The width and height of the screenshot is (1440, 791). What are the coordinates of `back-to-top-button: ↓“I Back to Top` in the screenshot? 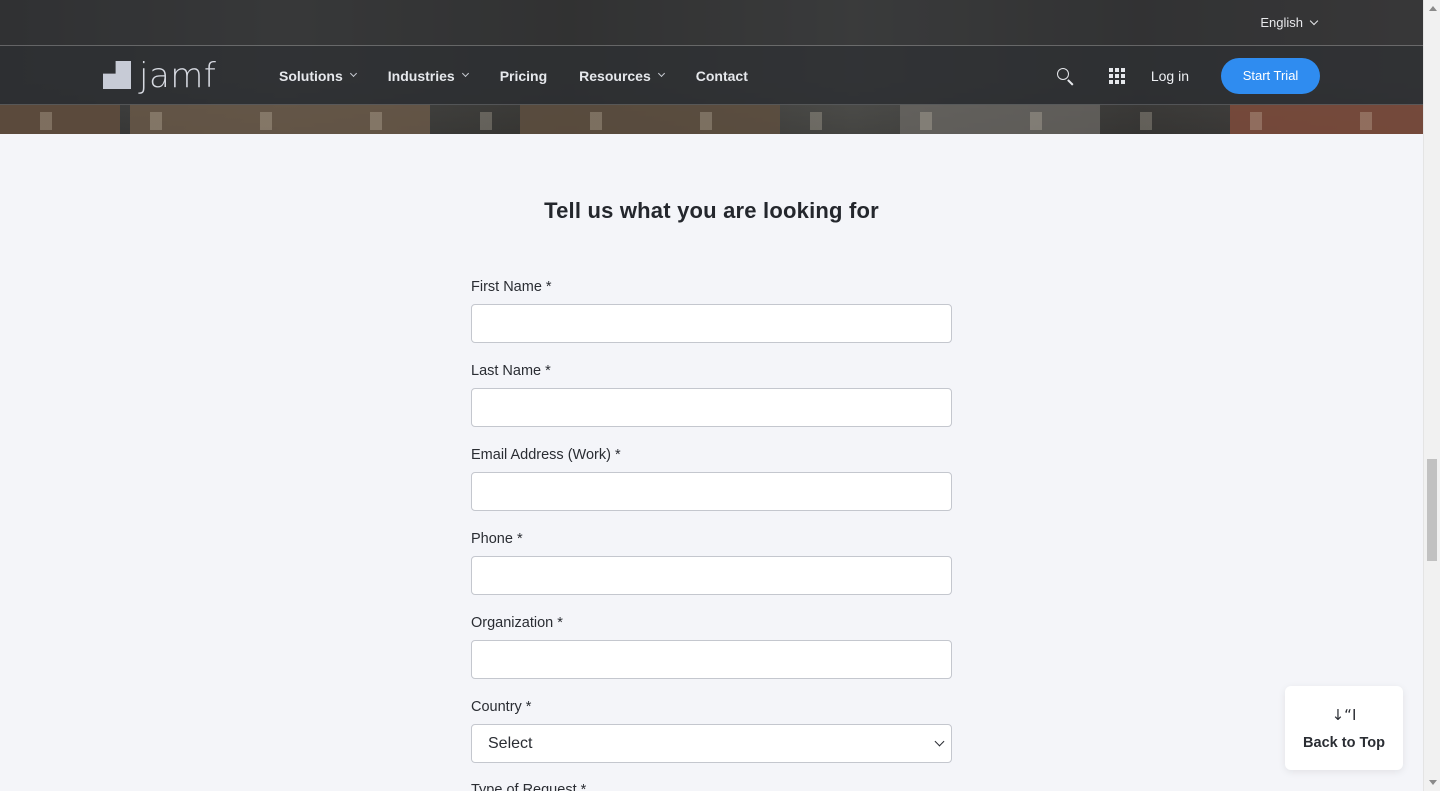 It's located at (1344, 728).